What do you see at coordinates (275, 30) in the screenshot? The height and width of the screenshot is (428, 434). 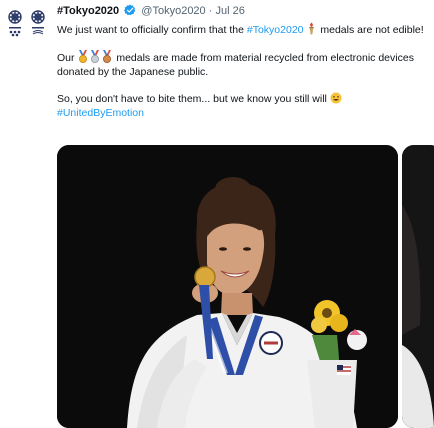 I see `hashtag-link: #Tokyo2020` at bounding box center [275, 30].